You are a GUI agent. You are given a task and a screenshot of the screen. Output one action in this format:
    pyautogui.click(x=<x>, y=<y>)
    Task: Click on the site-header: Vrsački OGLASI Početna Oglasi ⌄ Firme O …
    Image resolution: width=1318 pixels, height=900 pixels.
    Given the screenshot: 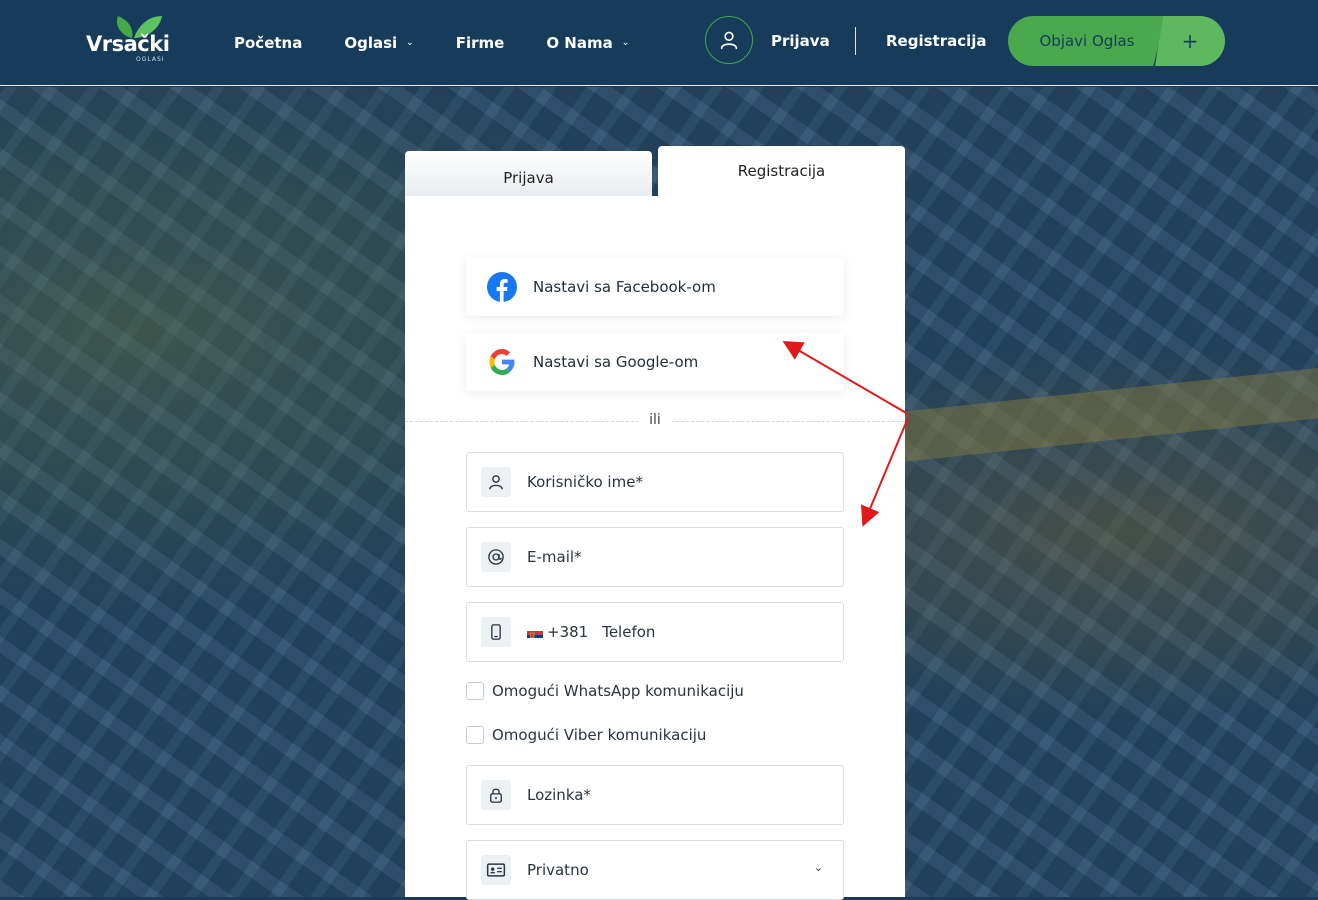 What is the action you would take?
    pyautogui.click(x=659, y=43)
    